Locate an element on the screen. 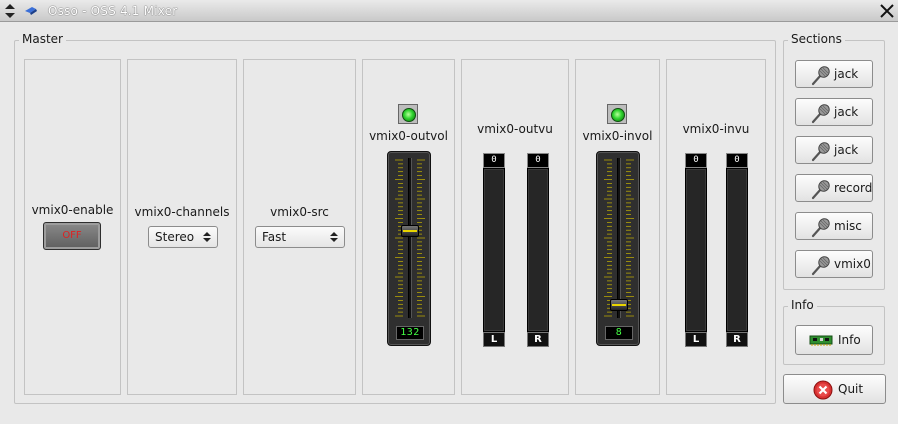 Image resolution: width=898 pixels, height=424 pixels. title-bar: Osso - OSS 4.1 Mixer is located at coordinates (449, 11).